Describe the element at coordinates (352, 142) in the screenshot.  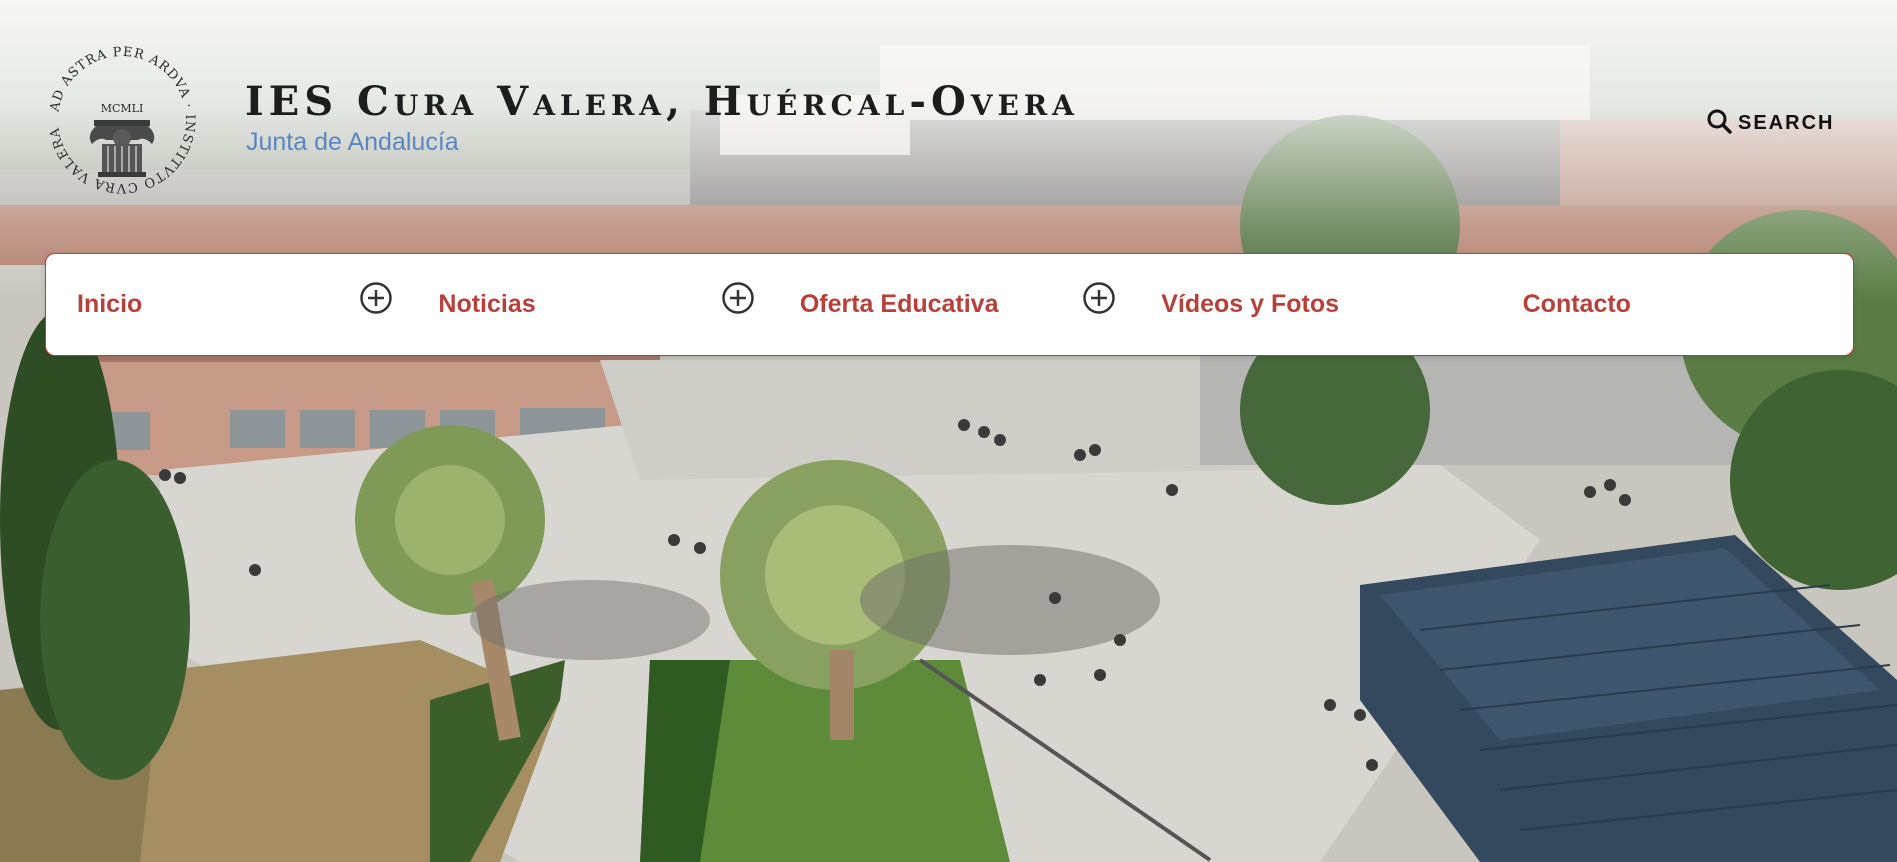
I see `site-subtitle: Junta de Andalucía` at that location.